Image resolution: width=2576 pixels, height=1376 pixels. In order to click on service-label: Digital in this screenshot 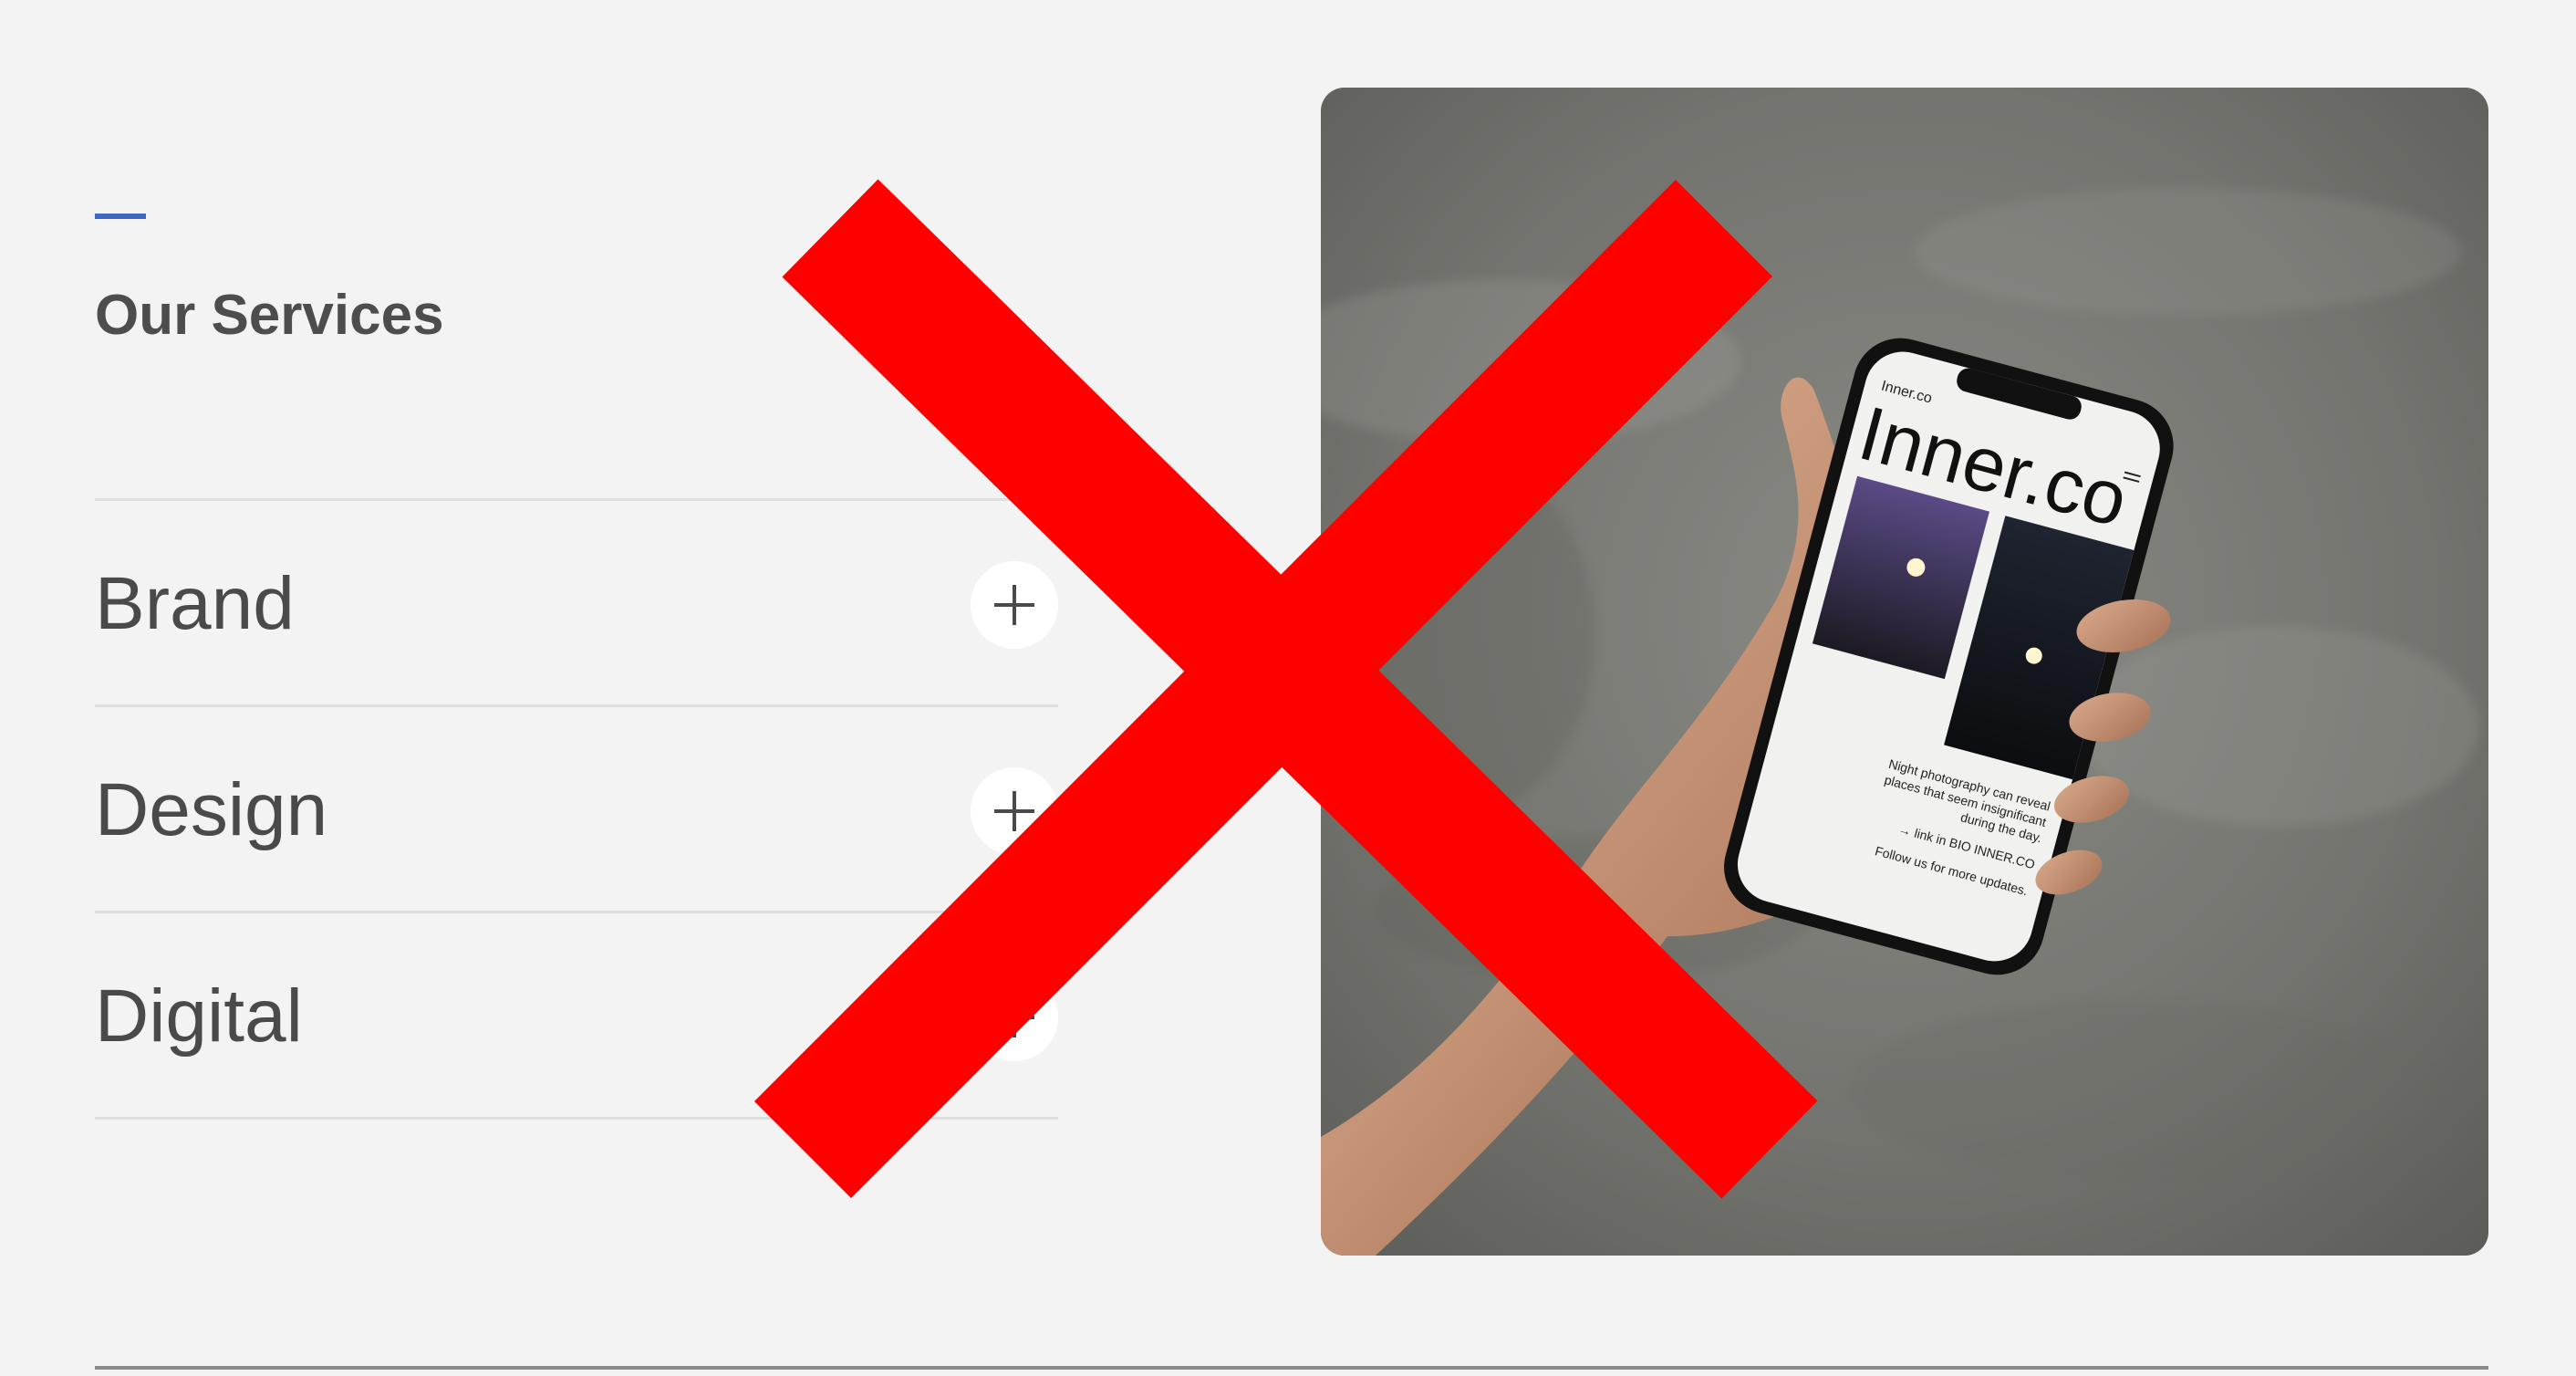, I will do `click(199, 1016)`.